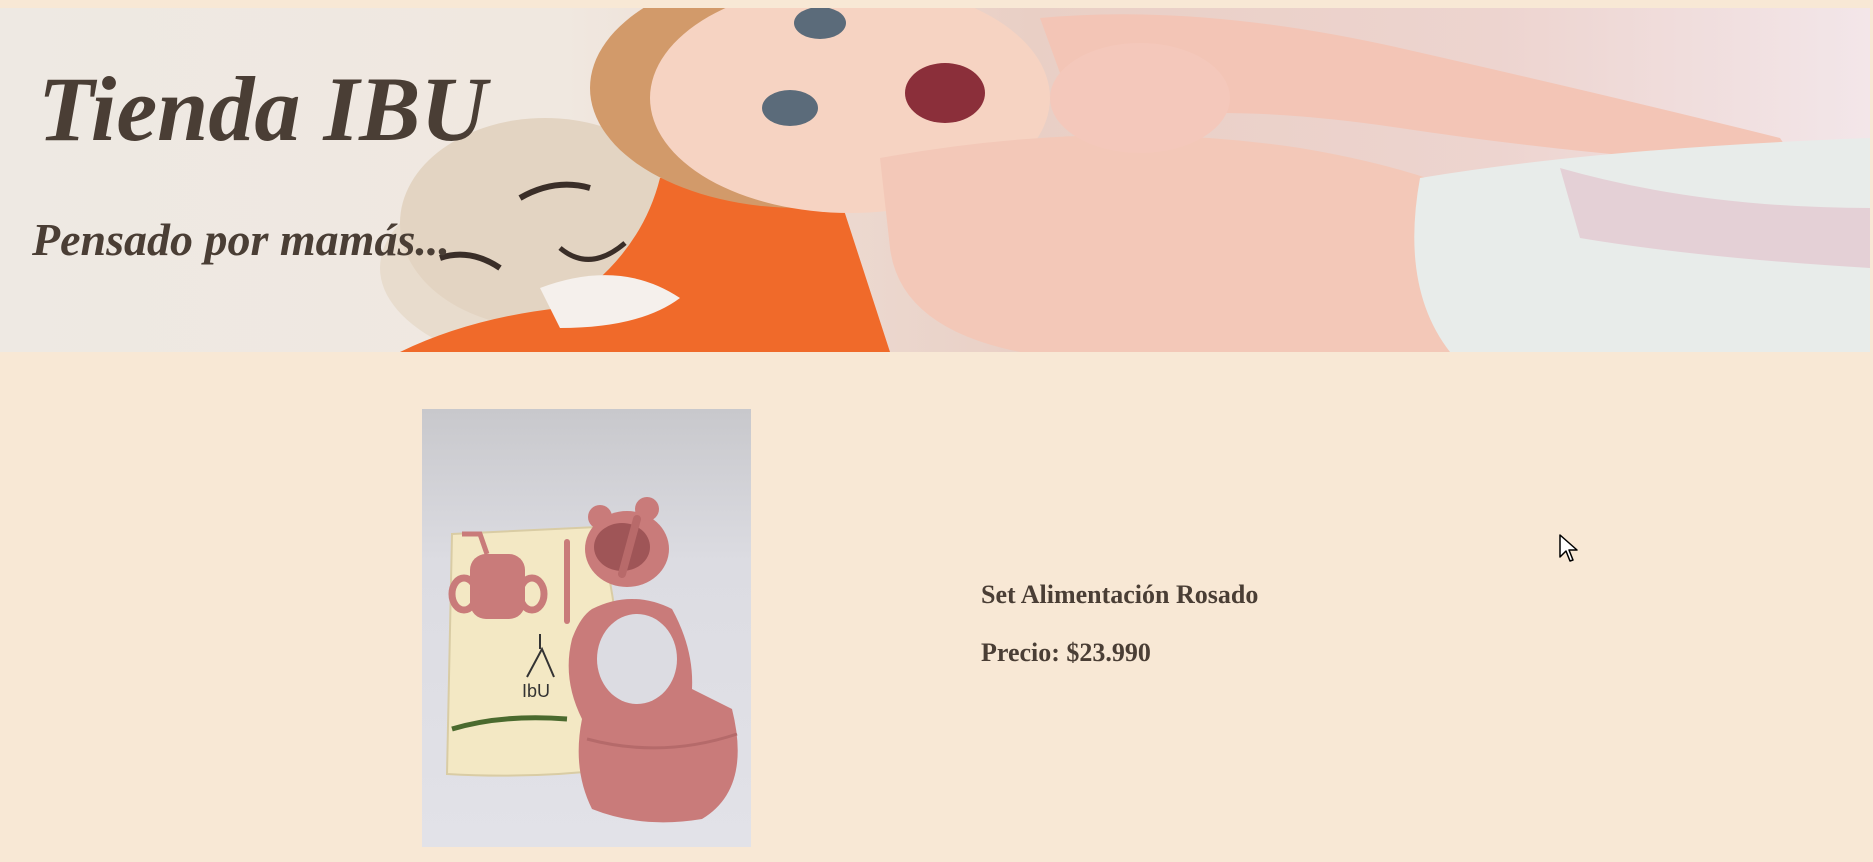  I want to click on price-label: Precio:, so click(1020, 652).